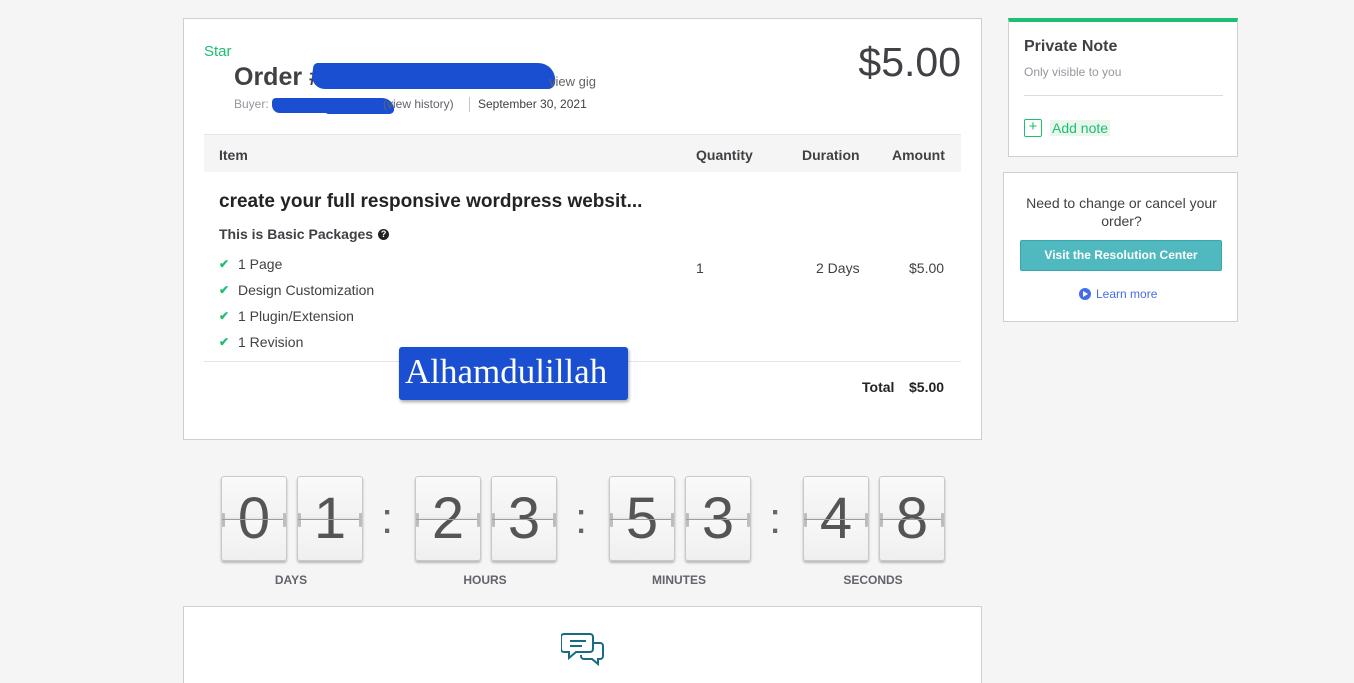 The width and height of the screenshot is (1354, 683). I want to click on list-item: ✔ 1 Revision, so click(296, 342).